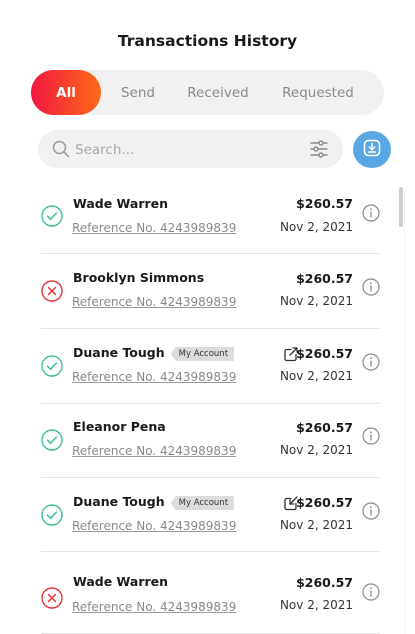  I want to click on download-button, so click(372, 149).